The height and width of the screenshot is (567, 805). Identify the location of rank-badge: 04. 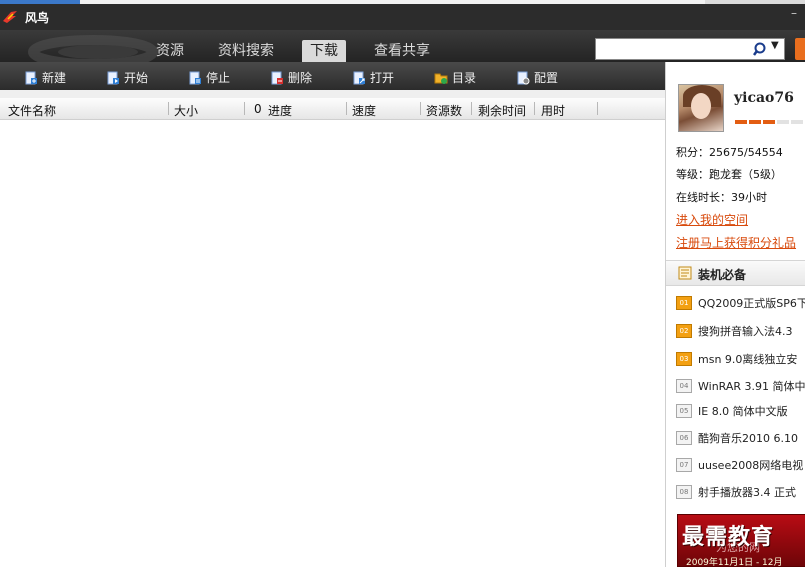
(684, 386).